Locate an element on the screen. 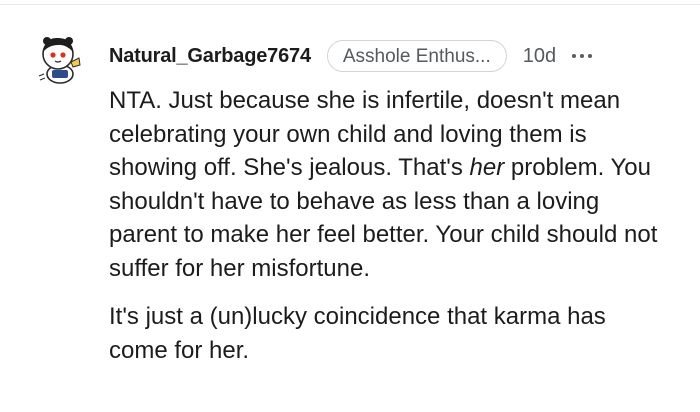 The height and width of the screenshot is (412, 700). user-avatar-icon is located at coordinates (60, 58).